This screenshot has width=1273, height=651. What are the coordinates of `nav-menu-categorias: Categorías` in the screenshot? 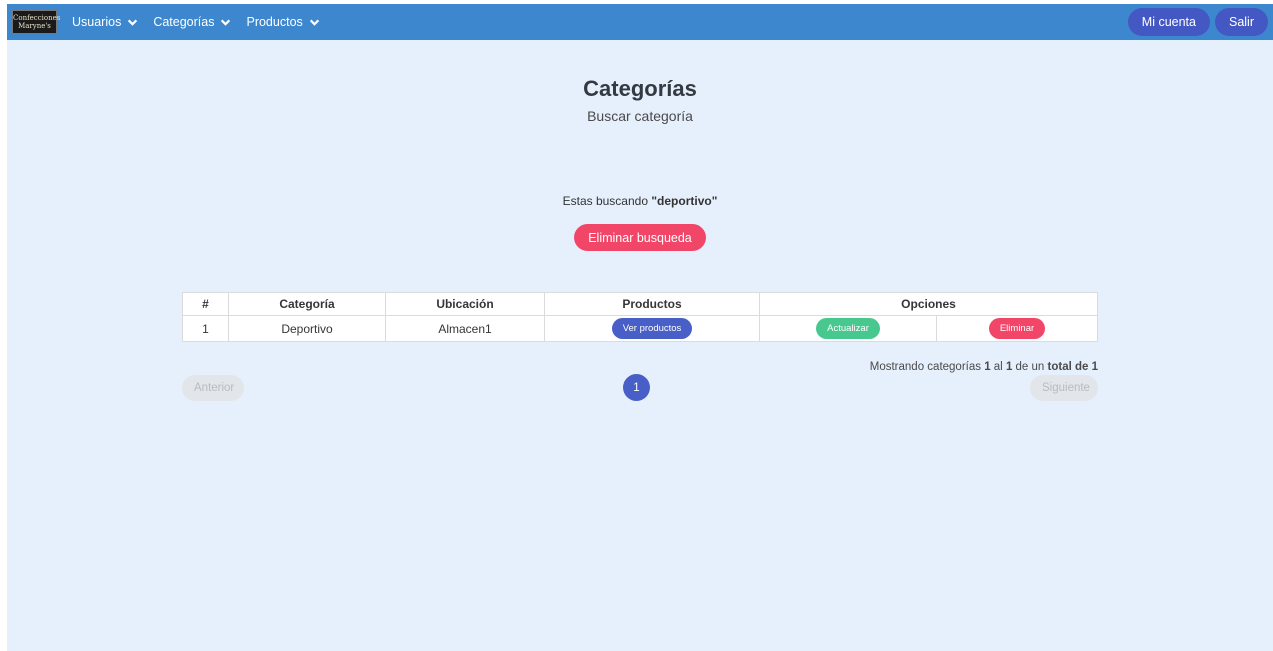 It's located at (192, 22).